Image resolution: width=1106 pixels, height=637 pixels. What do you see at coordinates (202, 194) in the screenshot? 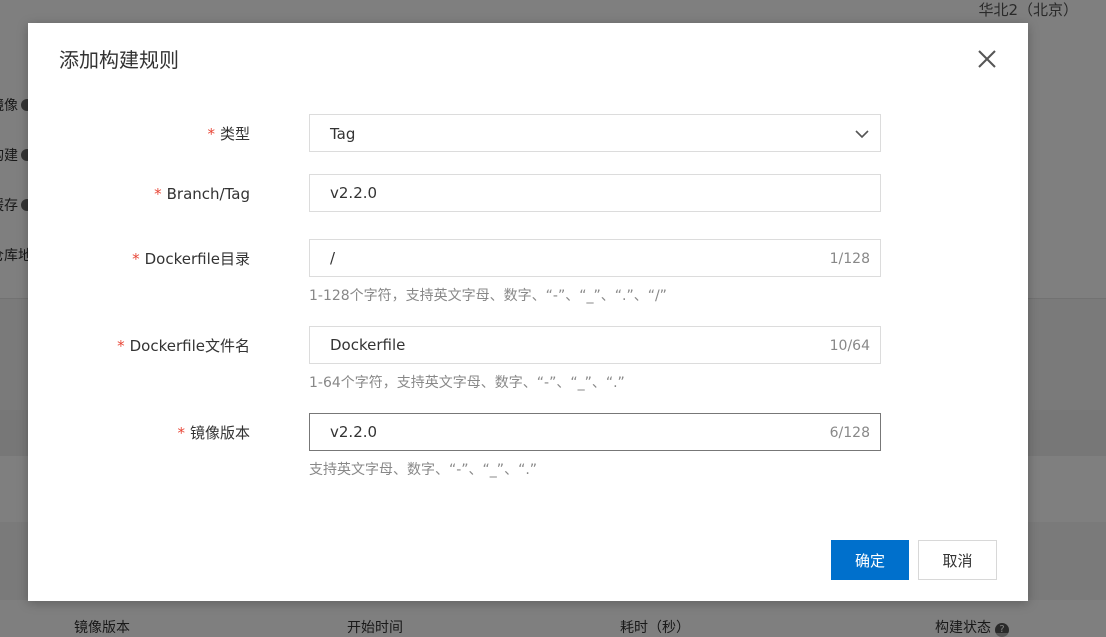
I see `branch-tag-label: * Branch/Tag` at bounding box center [202, 194].